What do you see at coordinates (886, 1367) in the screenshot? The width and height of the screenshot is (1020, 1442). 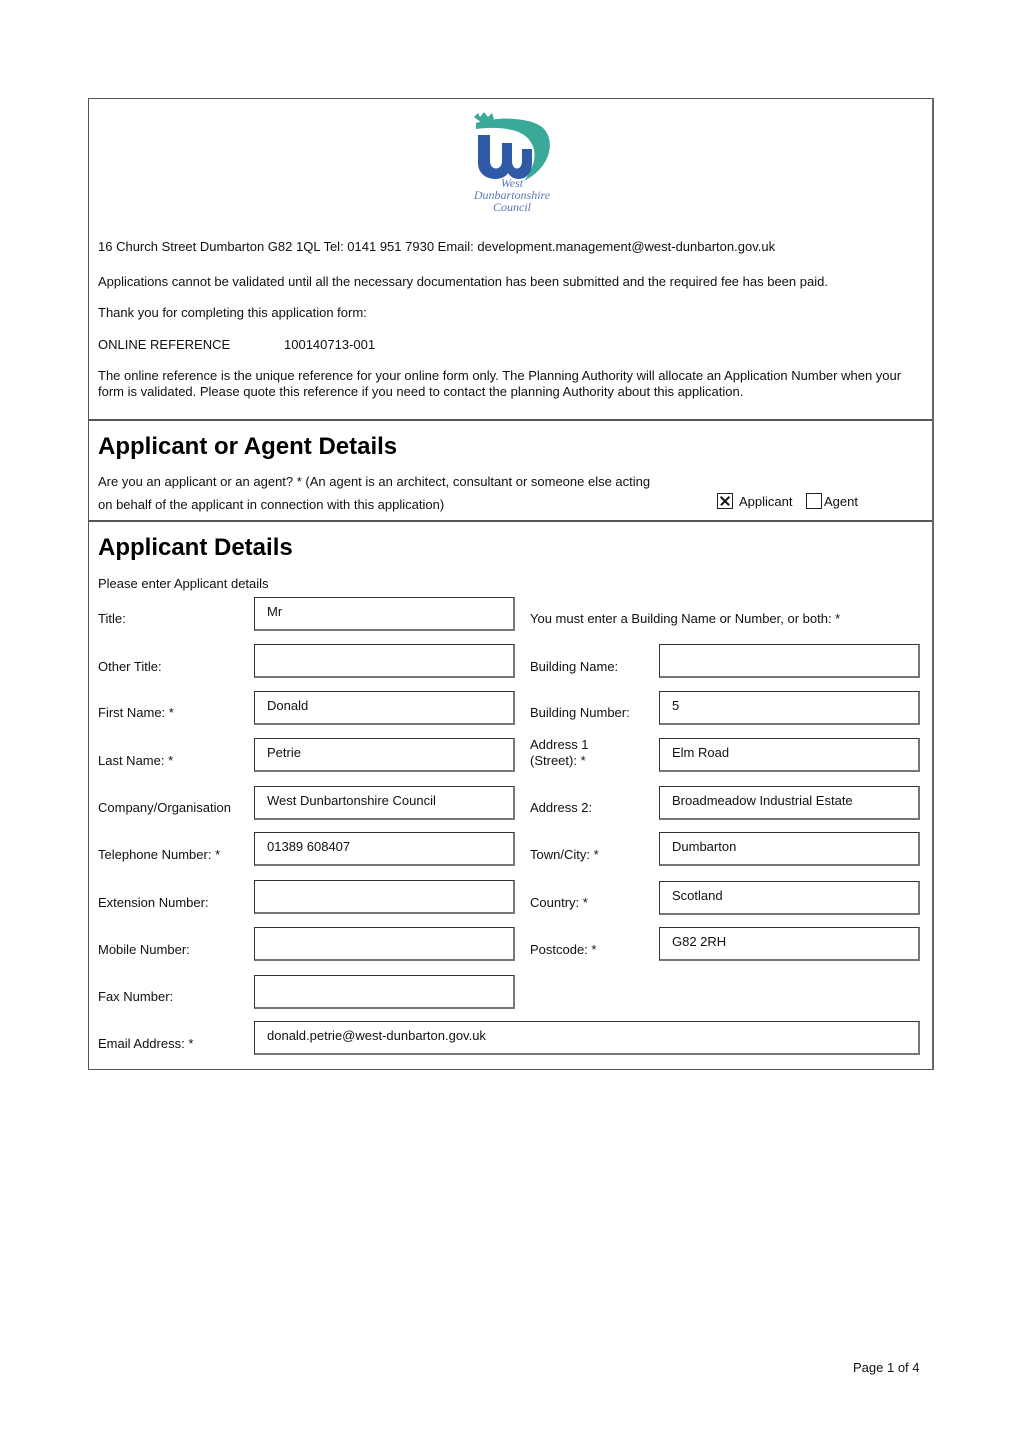 I see `page-indicator: Page 1 of 4` at bounding box center [886, 1367].